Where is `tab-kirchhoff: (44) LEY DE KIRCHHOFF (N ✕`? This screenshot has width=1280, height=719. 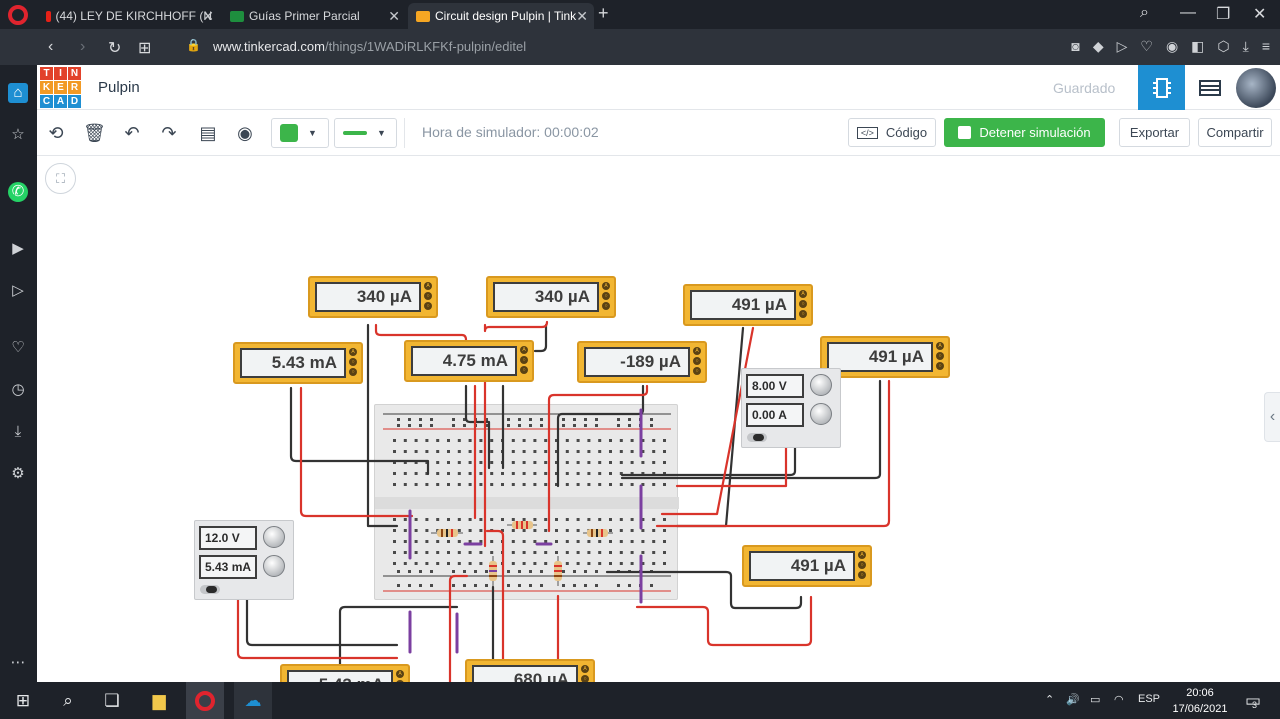
tab-kirchhoff: (44) LEY DE KIRCHHOFF (N ✕ is located at coordinates (129, 16).